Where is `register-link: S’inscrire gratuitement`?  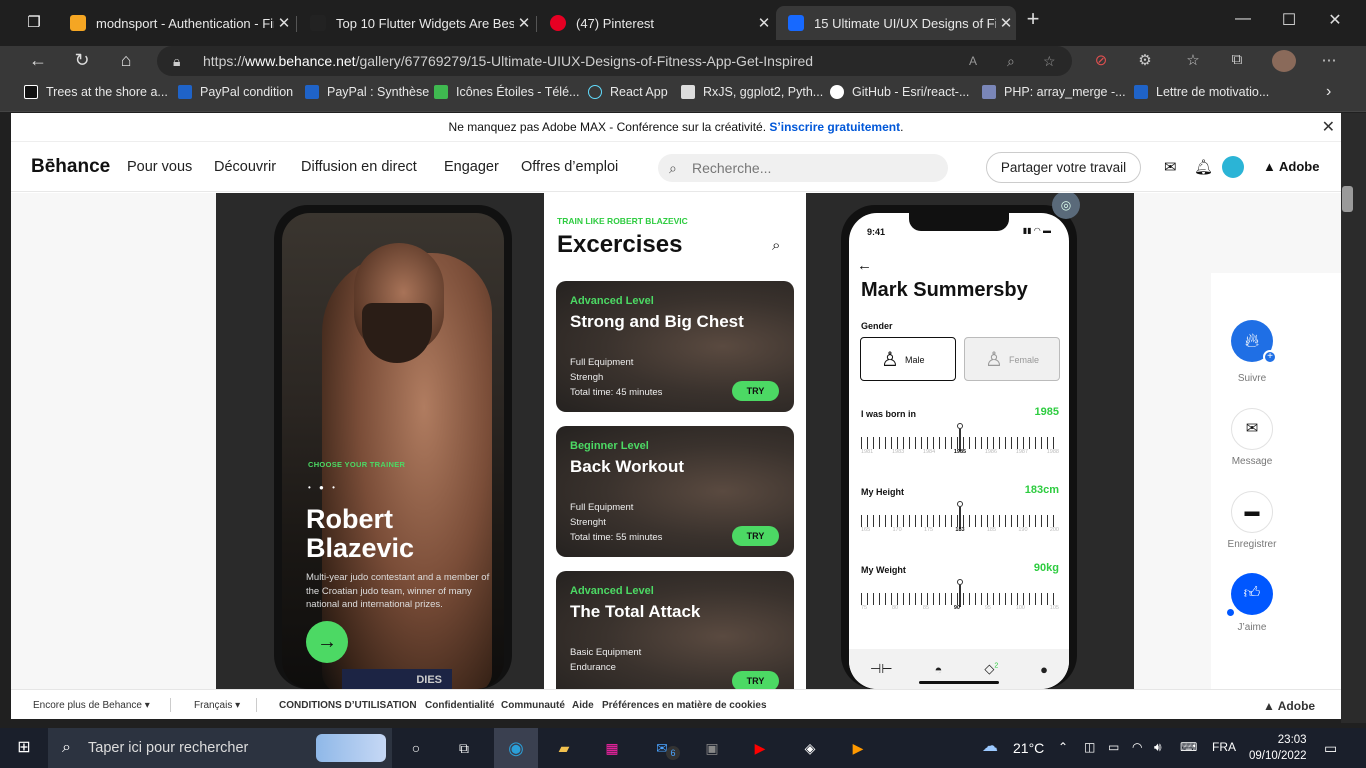 register-link: S’inscrire gratuitement is located at coordinates (834, 127).